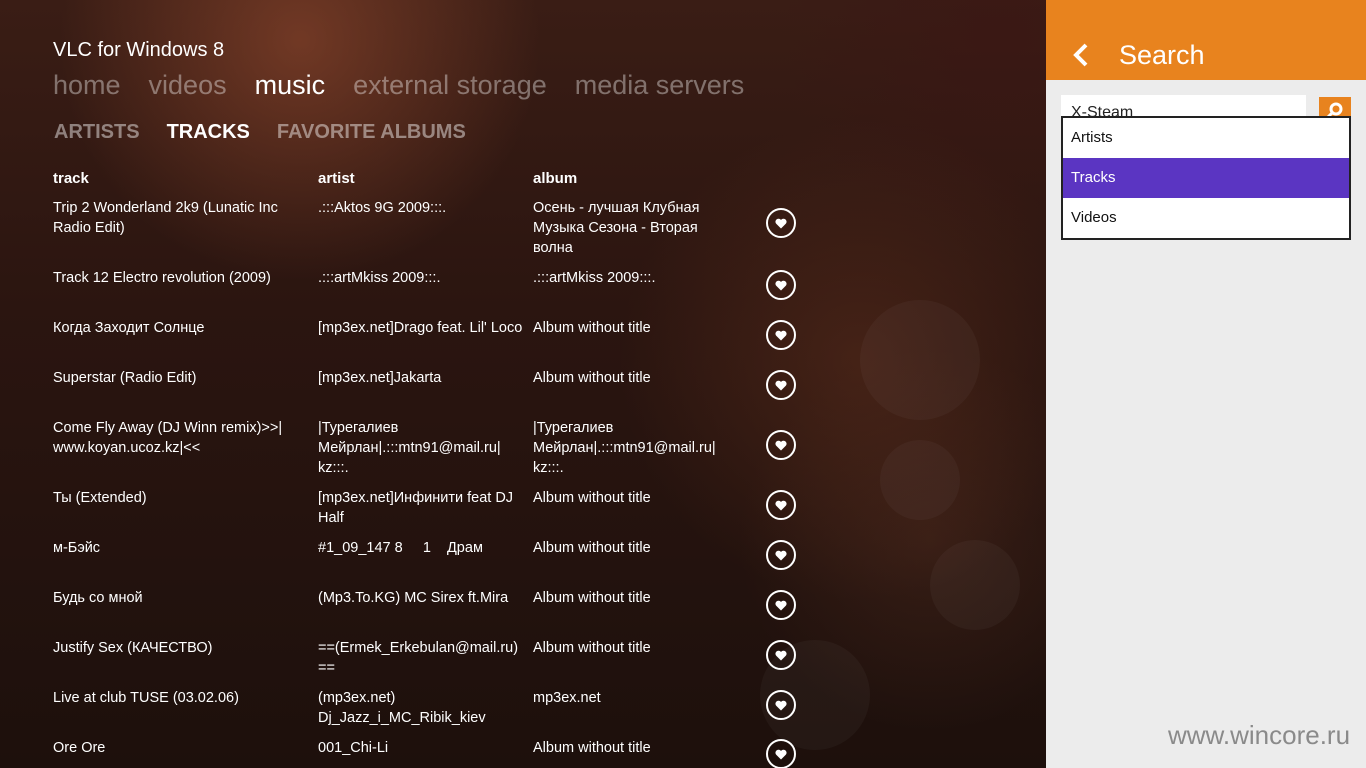 The image size is (1366, 768). What do you see at coordinates (416, 508) in the screenshot?
I see `track-artist: [mp3ex.net]Инфинити feat DJ Half` at bounding box center [416, 508].